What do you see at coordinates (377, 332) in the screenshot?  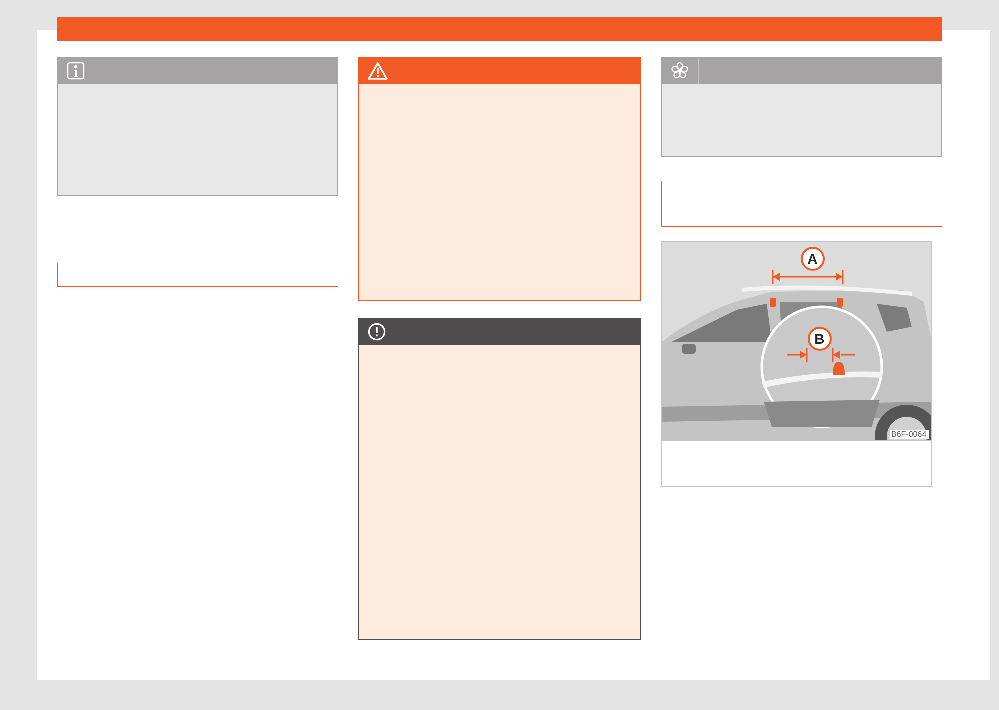 I see `exclamation-circle-icon` at bounding box center [377, 332].